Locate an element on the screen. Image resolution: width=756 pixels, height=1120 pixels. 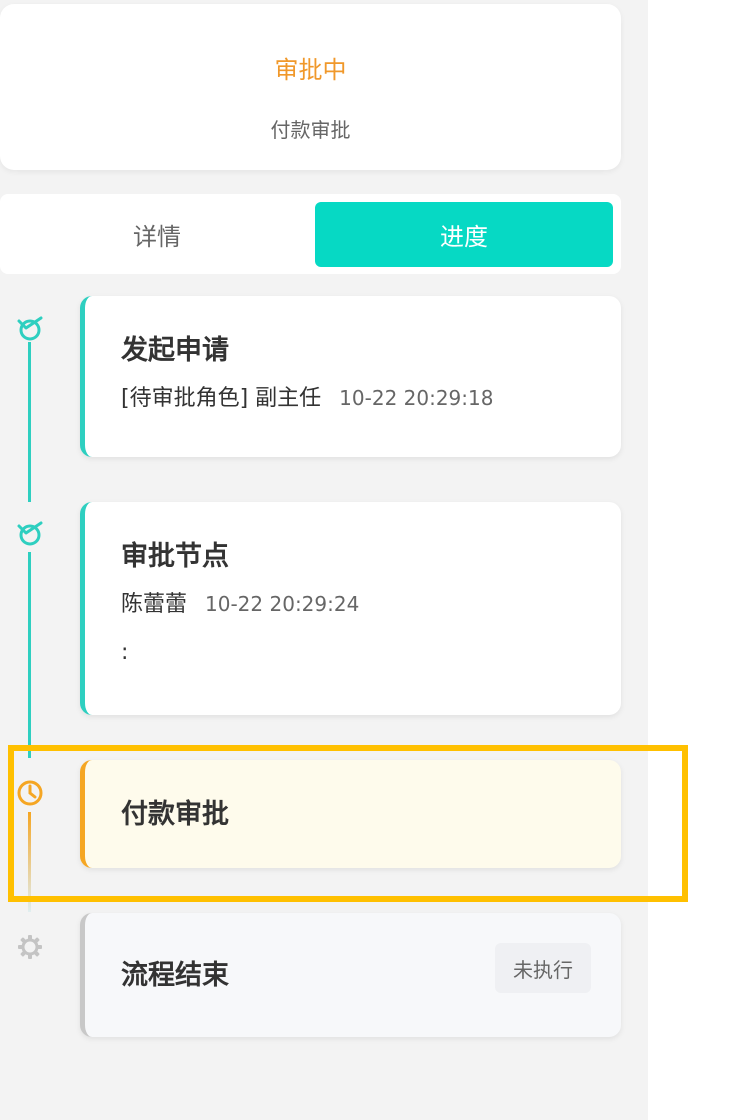
status-badge: 未执行 is located at coordinates (543, 968).